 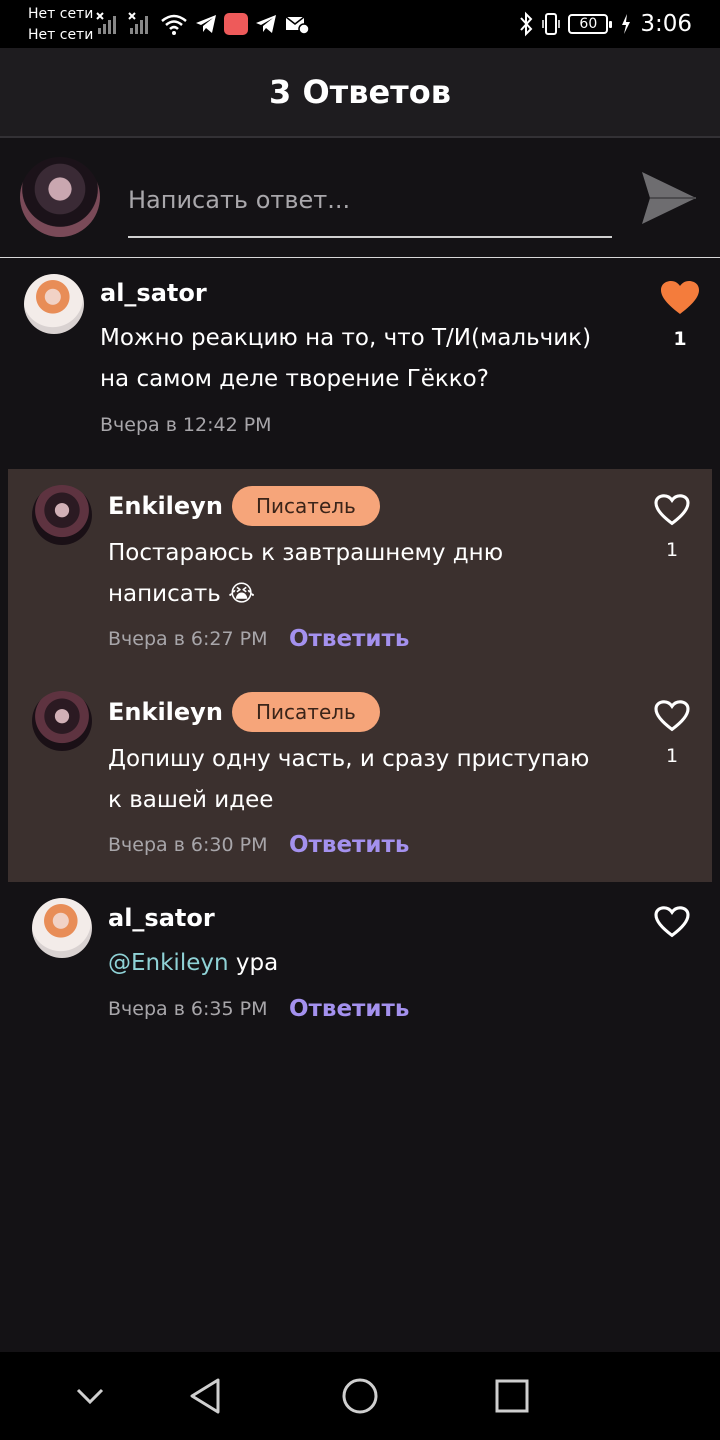 I want to click on mention-link: @Enkileyn, so click(x=168, y=963).